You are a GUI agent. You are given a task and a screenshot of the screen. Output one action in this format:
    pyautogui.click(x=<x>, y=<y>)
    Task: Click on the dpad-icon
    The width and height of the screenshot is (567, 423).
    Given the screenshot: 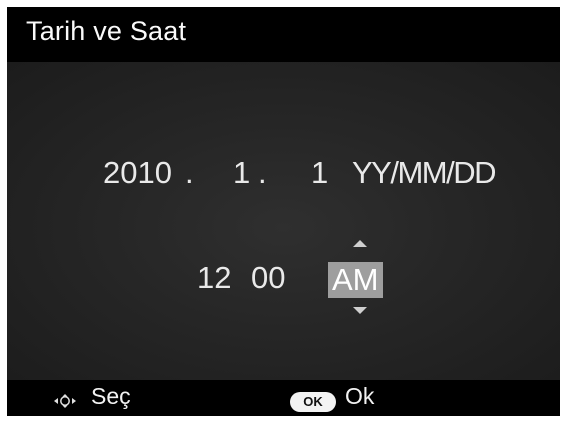 What is the action you would take?
    pyautogui.click(x=65, y=401)
    